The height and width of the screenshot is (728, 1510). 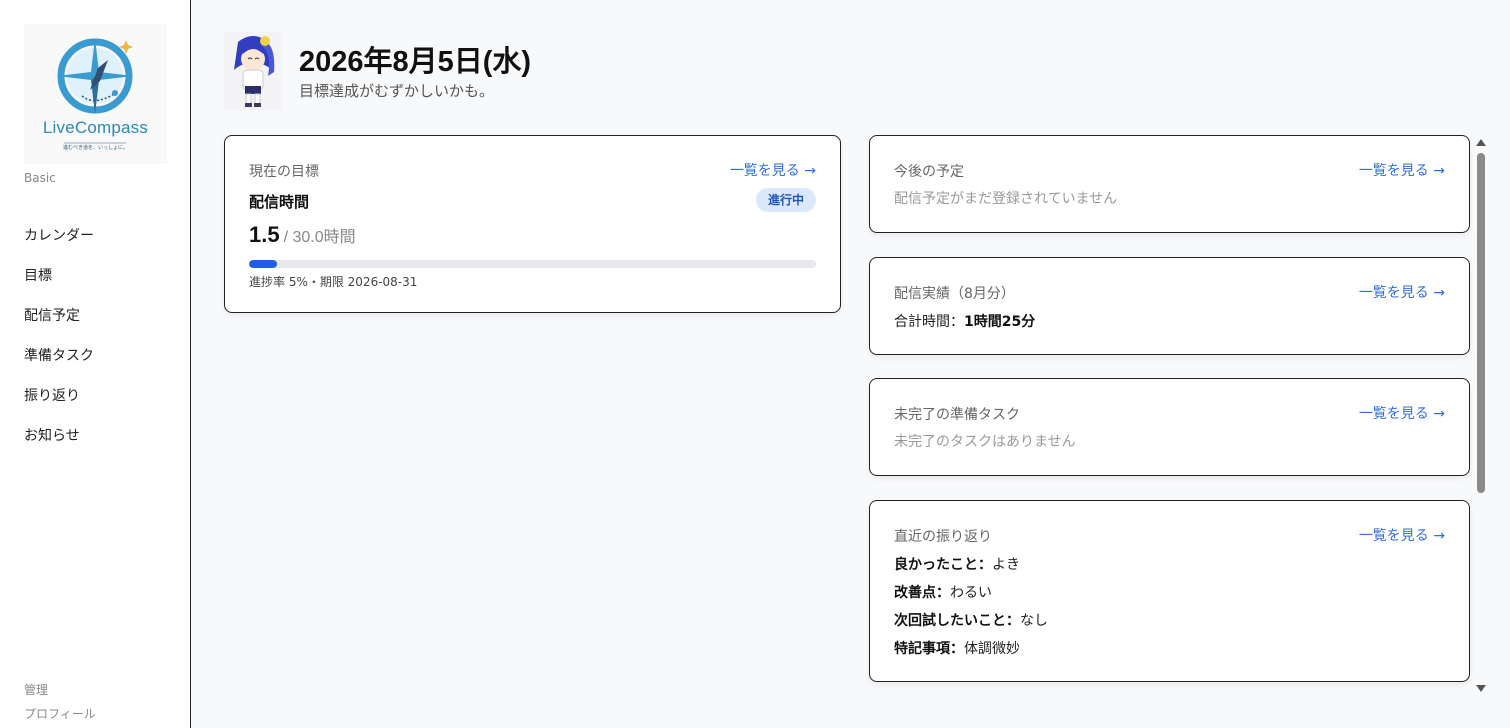 I want to click on review-item-value: 体調微妙, so click(x=992, y=649).